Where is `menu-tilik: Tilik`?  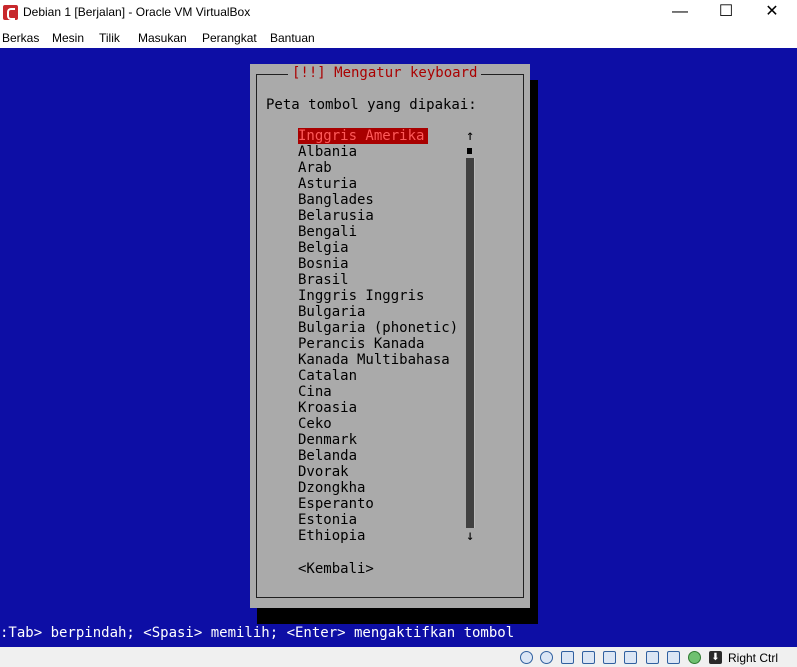
menu-tilik: Tilik is located at coordinates (109, 38).